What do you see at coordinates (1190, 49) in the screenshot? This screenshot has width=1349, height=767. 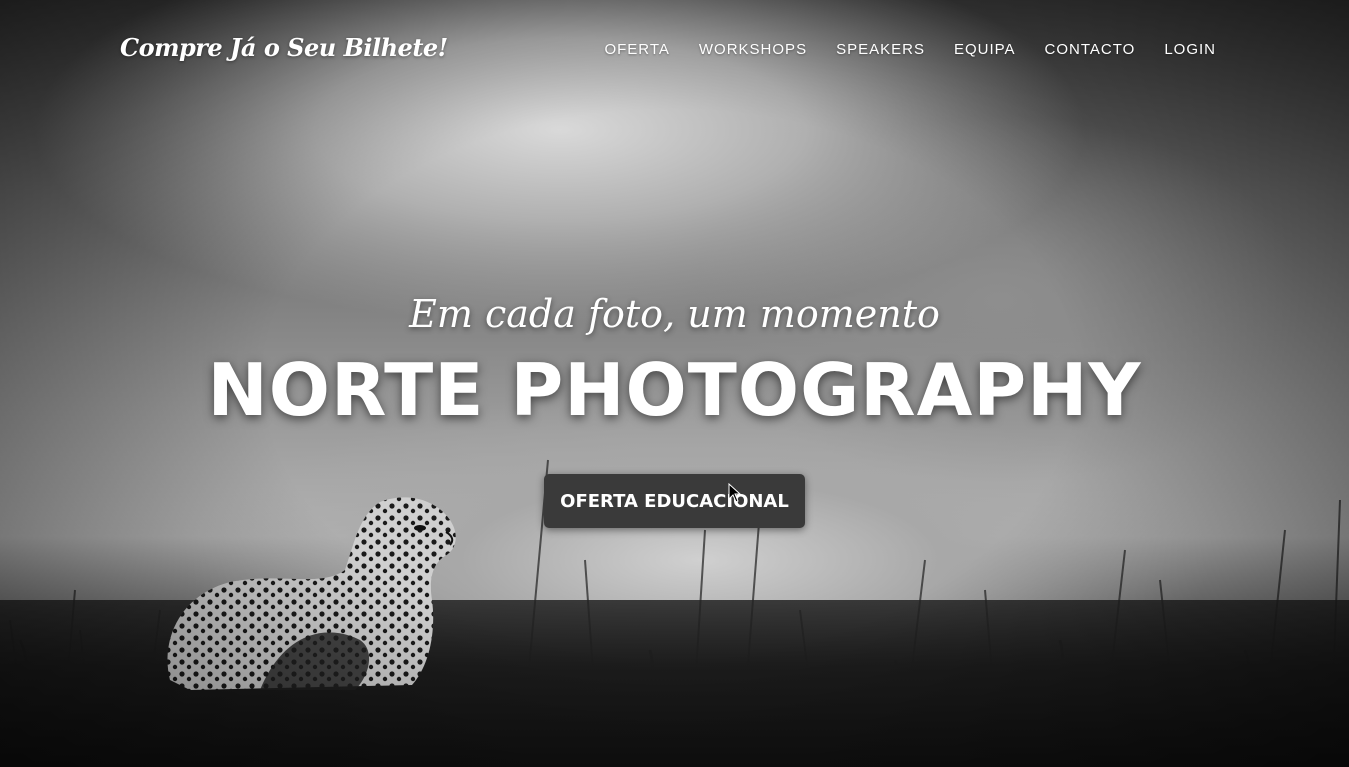 I see `nav-item-login: LOGIN` at bounding box center [1190, 49].